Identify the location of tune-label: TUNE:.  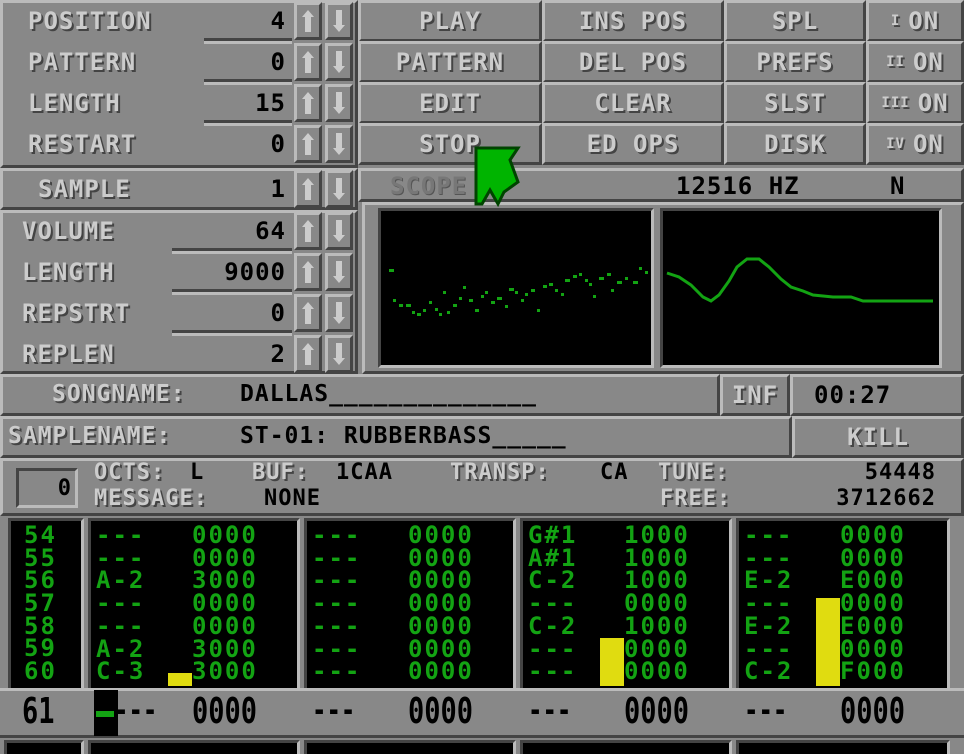
(694, 472).